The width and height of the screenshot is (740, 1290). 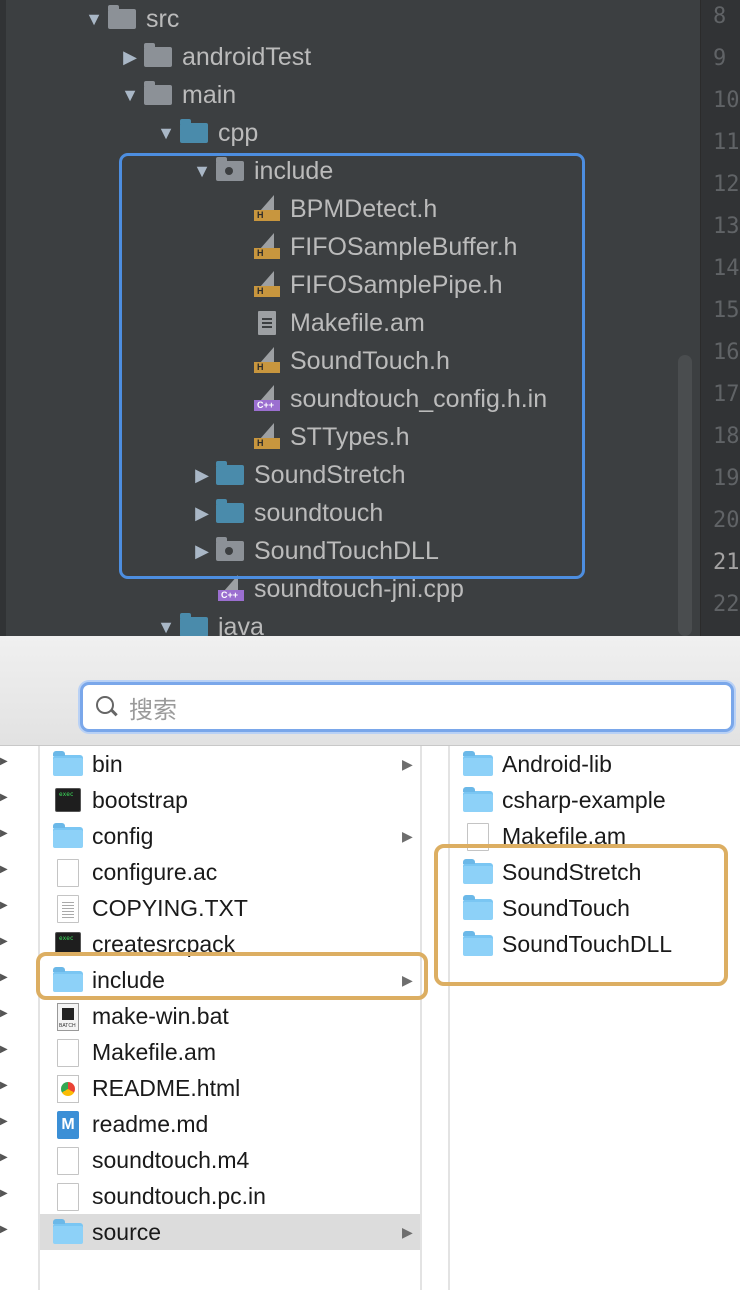 I want to click on finder-file-row: COPYING.TXT, so click(x=230, y=908).